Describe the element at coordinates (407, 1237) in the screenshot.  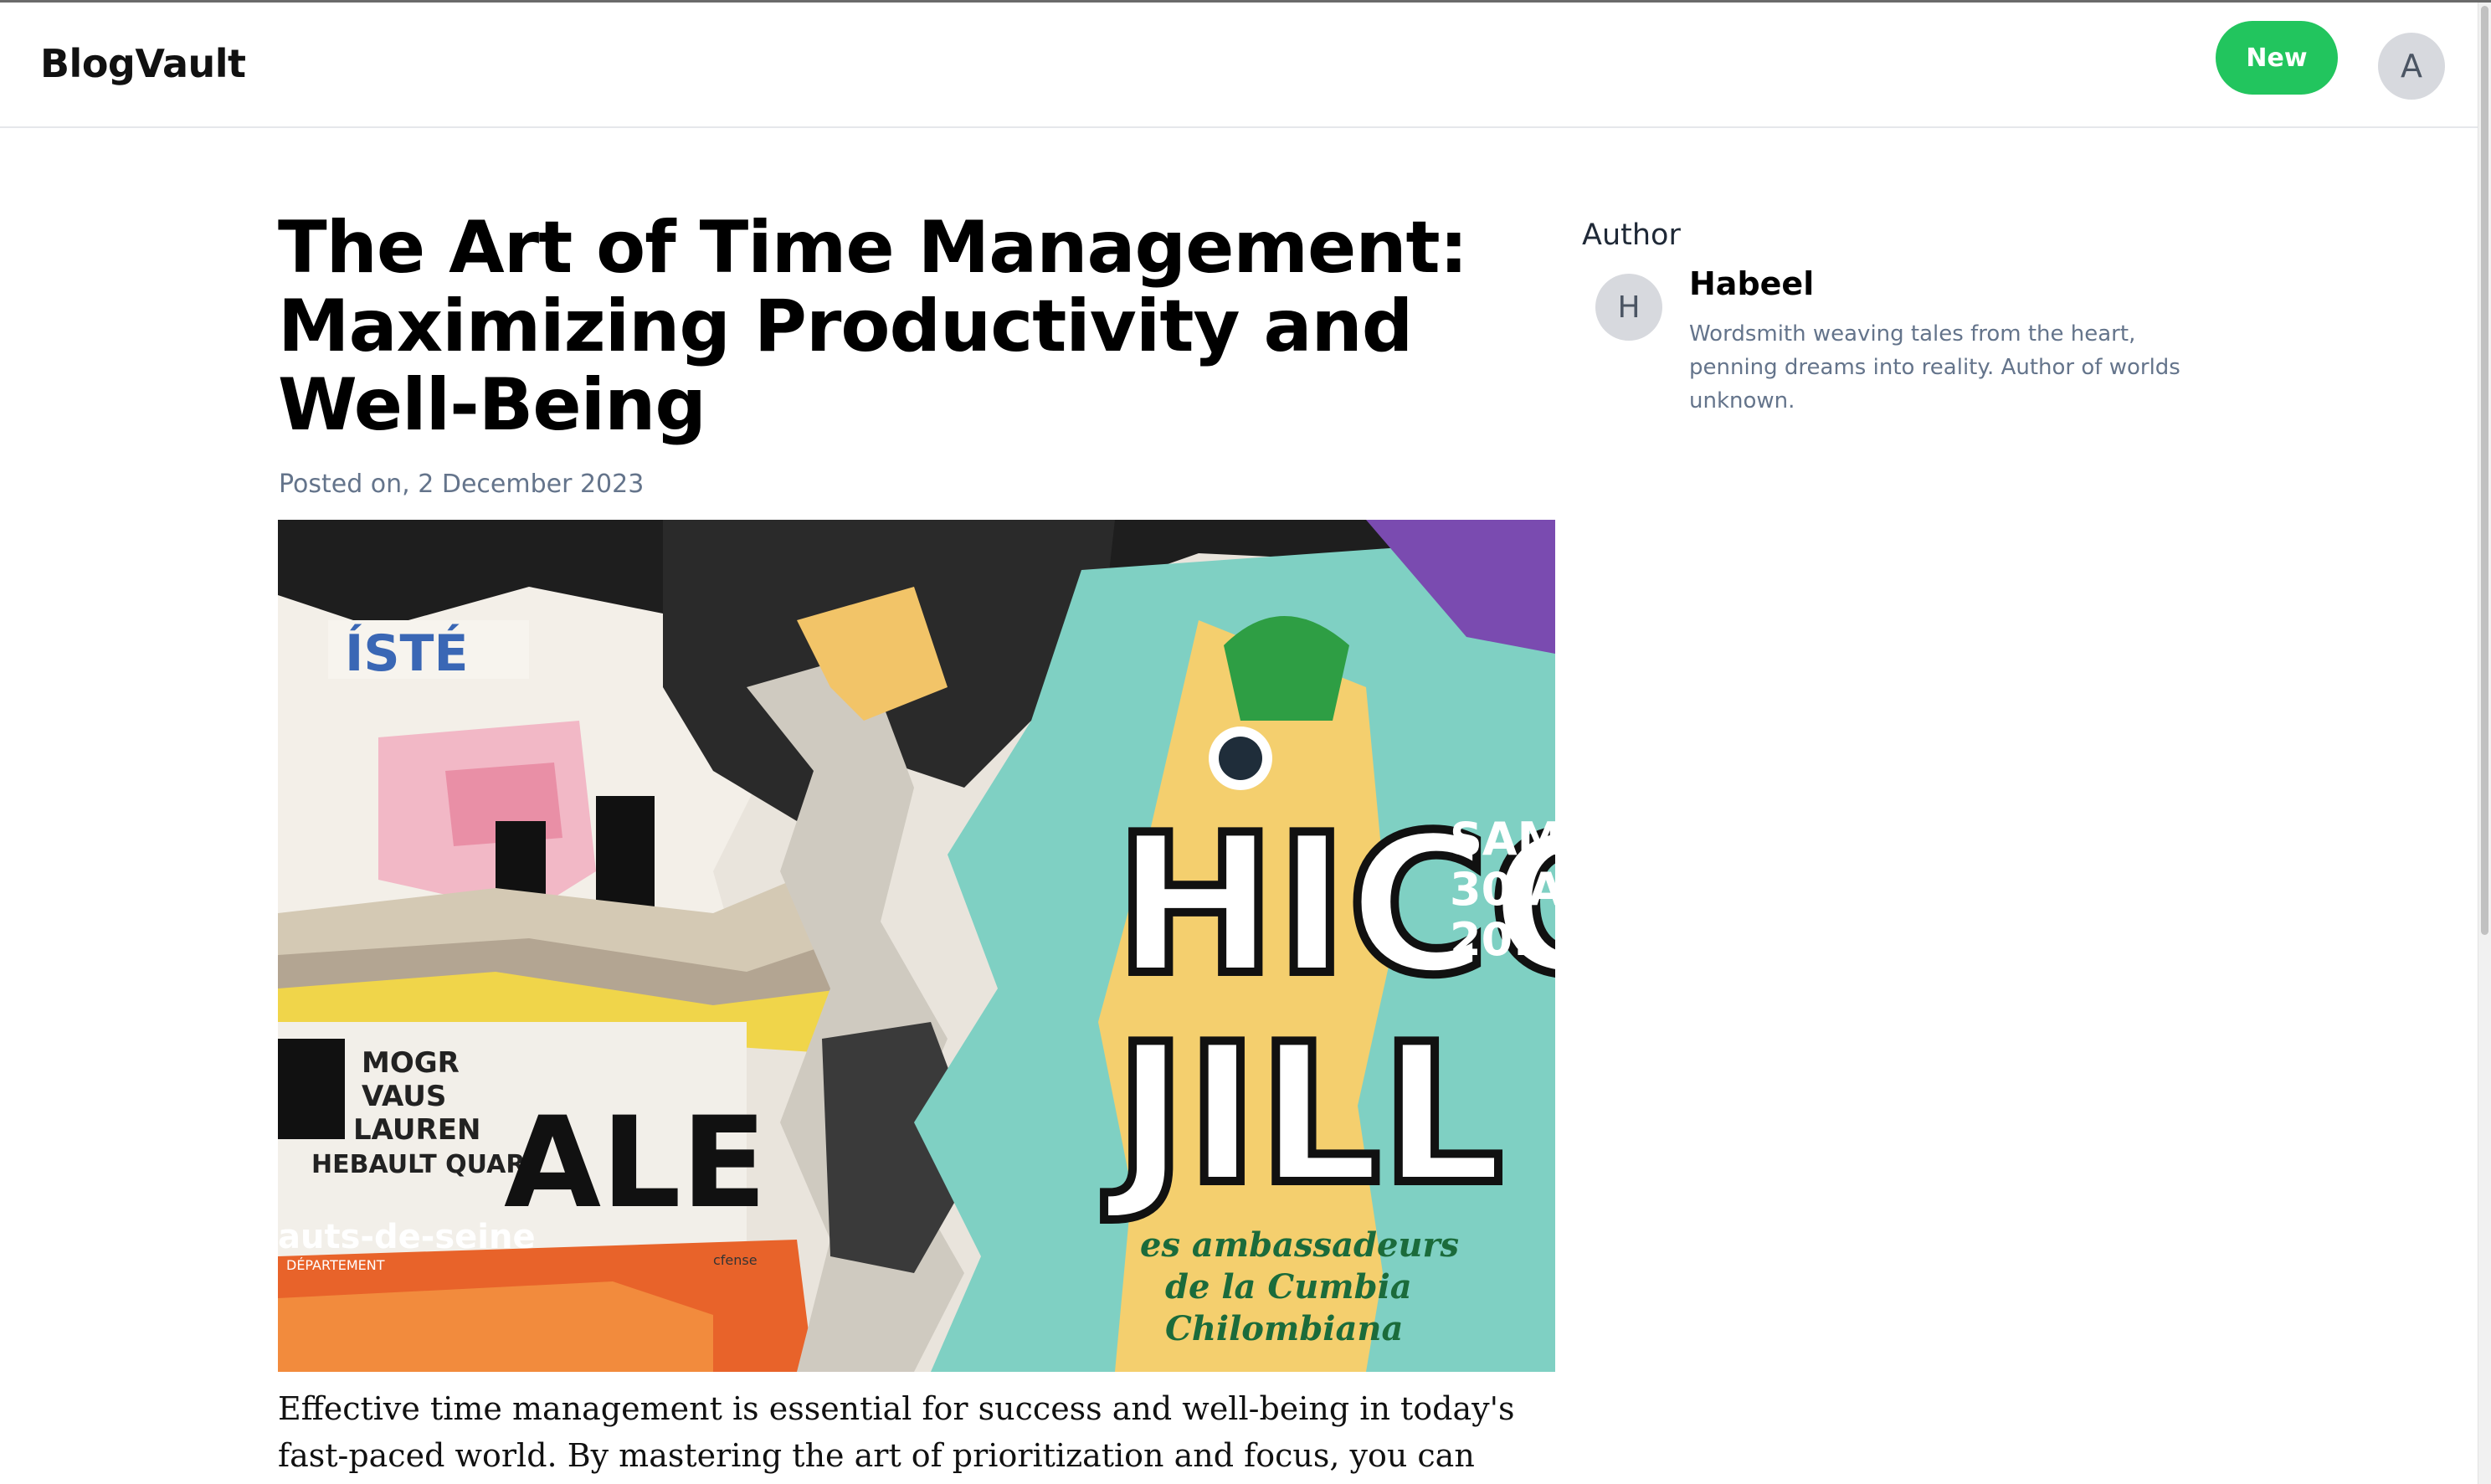
I see `hero-text-auts: auts-de-seine` at that location.